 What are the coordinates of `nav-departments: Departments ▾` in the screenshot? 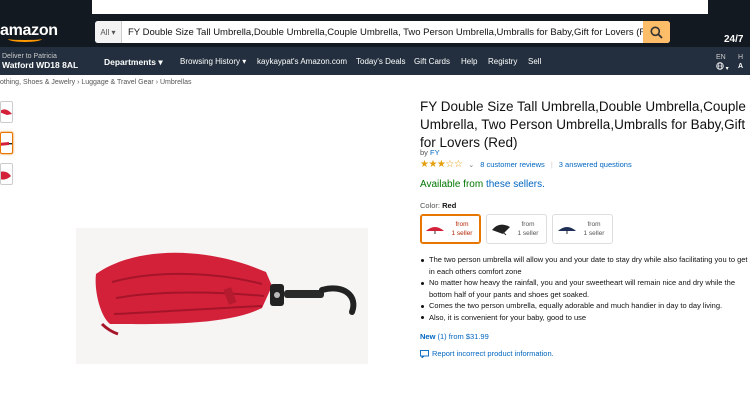 It's located at (133, 62).